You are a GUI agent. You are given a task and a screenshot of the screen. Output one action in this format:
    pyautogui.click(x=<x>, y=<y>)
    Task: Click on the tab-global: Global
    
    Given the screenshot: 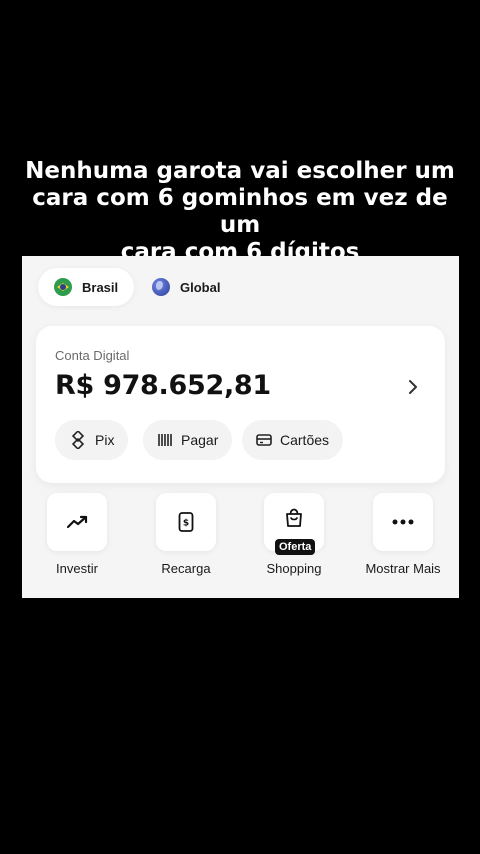 What is the action you would take?
    pyautogui.click(x=186, y=287)
    